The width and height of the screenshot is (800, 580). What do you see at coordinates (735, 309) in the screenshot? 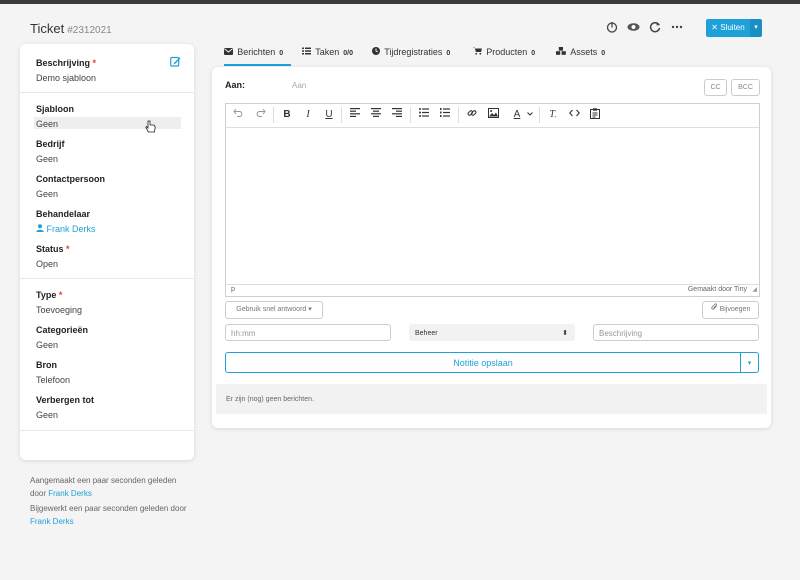
I see `attach-label: Bijvoegen` at bounding box center [735, 309].